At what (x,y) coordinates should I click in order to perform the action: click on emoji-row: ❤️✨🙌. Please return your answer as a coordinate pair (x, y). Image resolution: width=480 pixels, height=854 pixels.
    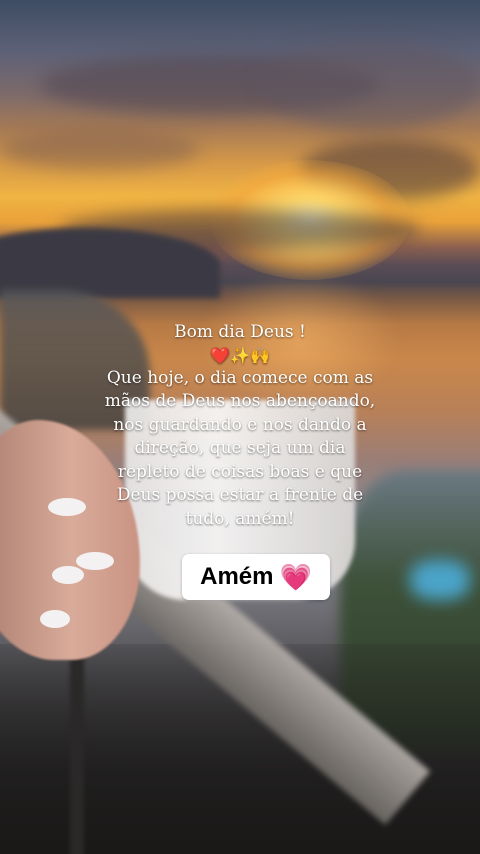
    Looking at the image, I should click on (240, 356).